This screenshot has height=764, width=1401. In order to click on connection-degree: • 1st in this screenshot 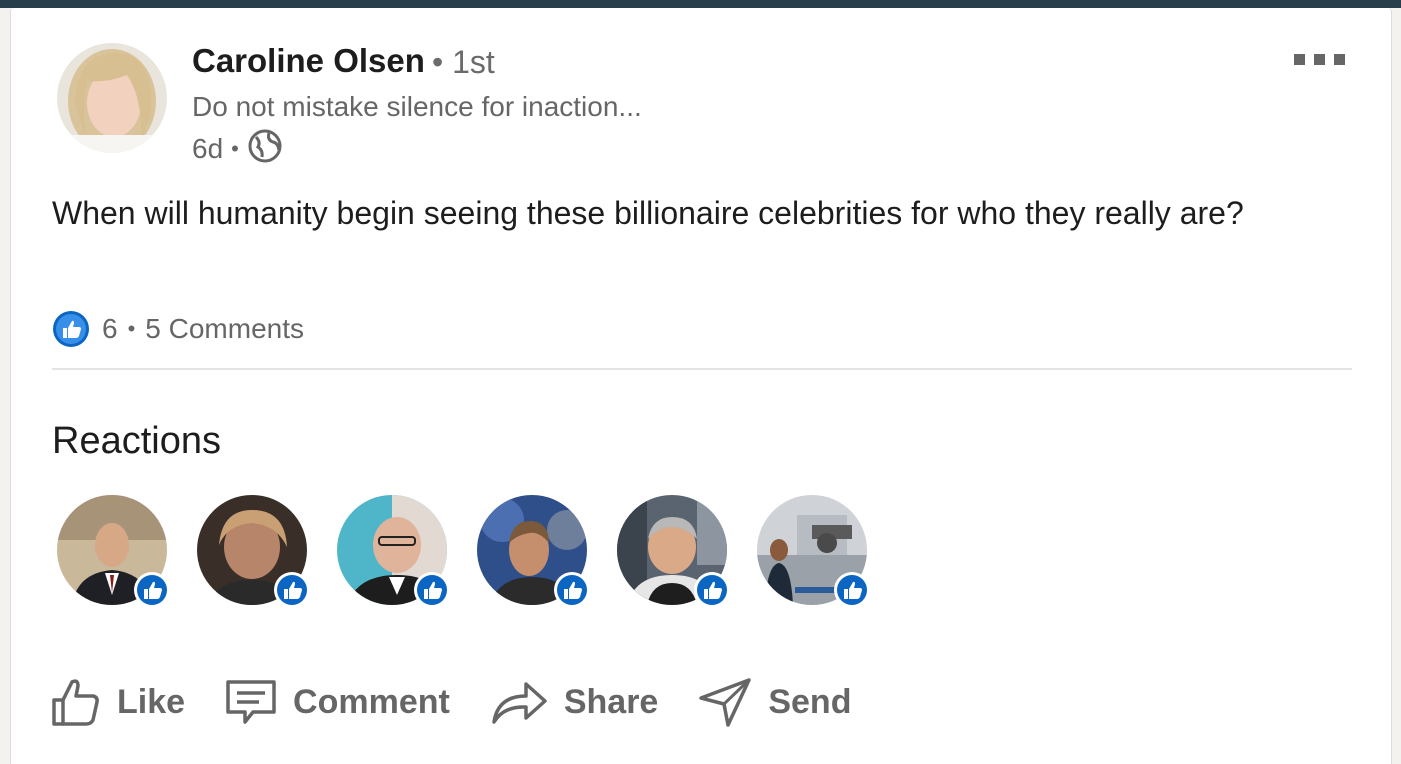, I will do `click(463, 62)`.